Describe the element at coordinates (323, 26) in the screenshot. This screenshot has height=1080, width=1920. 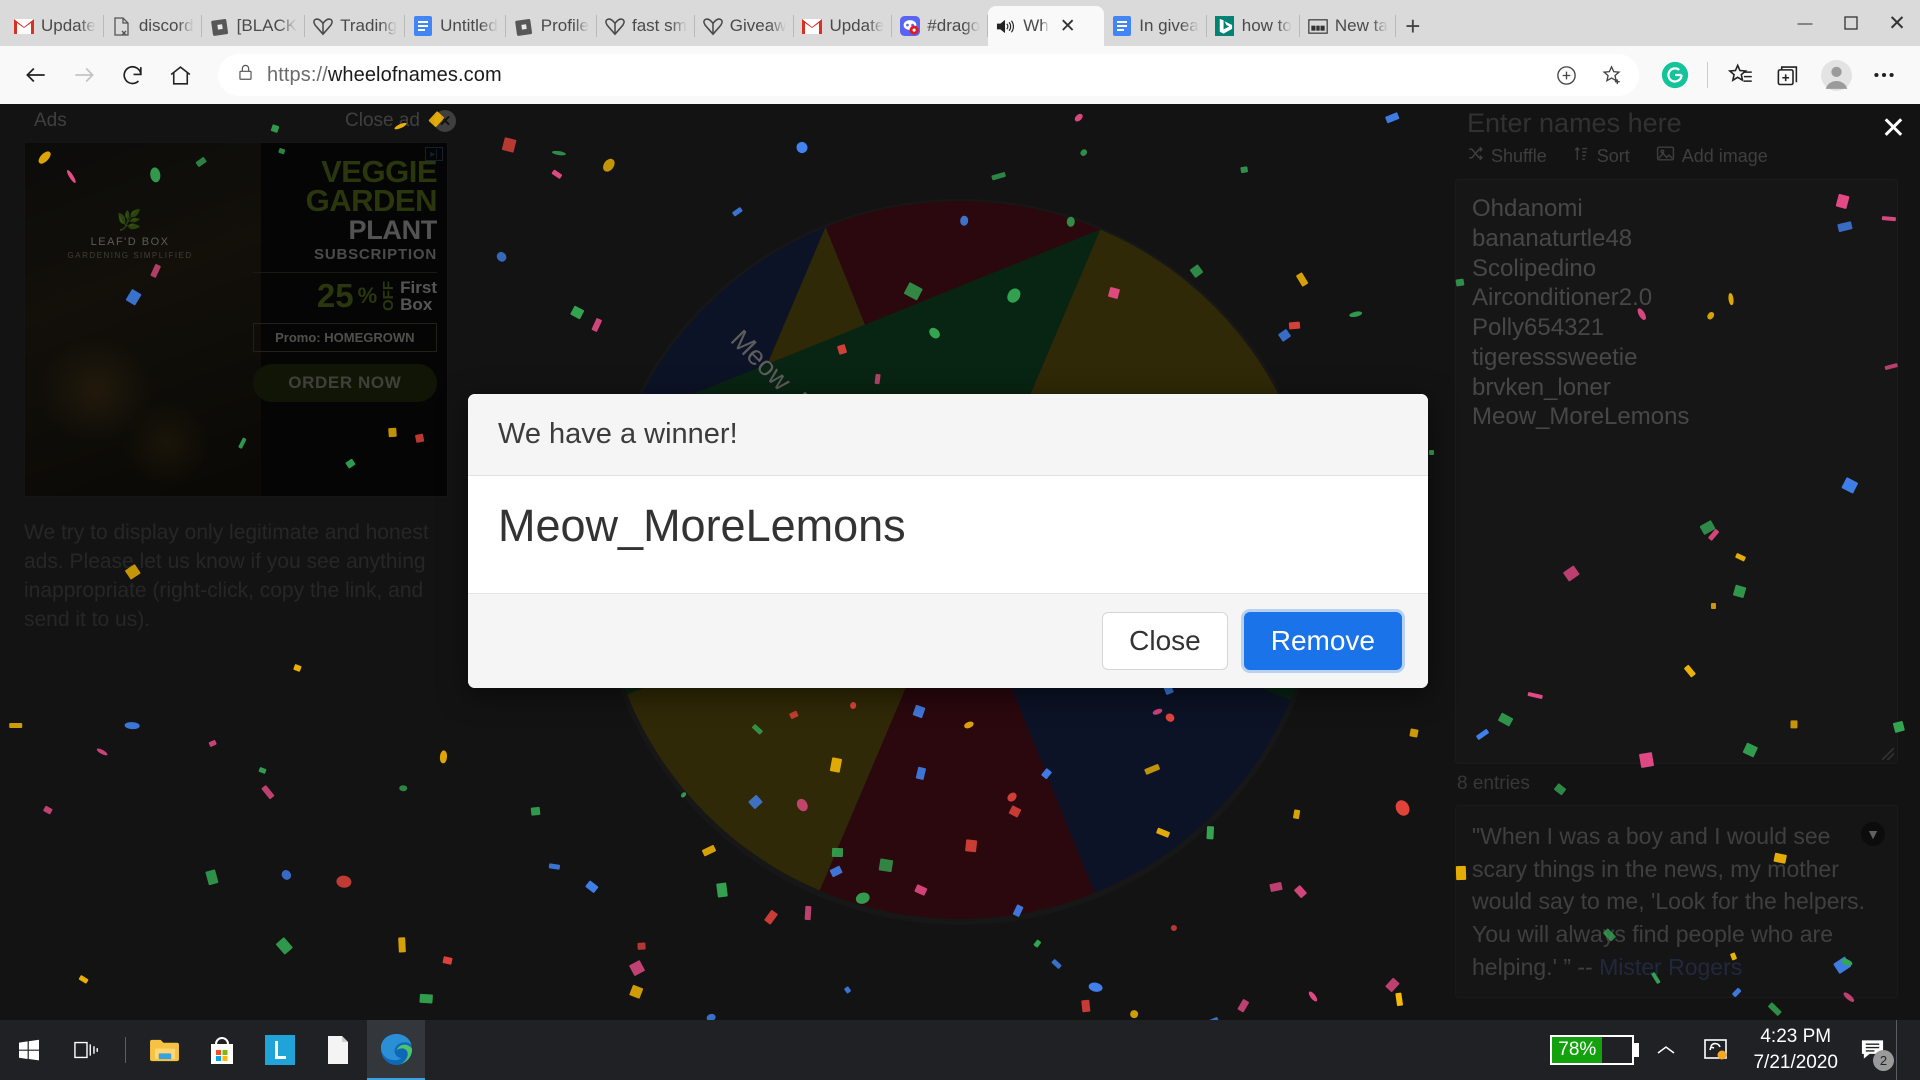
I see `shopify-icon` at that location.